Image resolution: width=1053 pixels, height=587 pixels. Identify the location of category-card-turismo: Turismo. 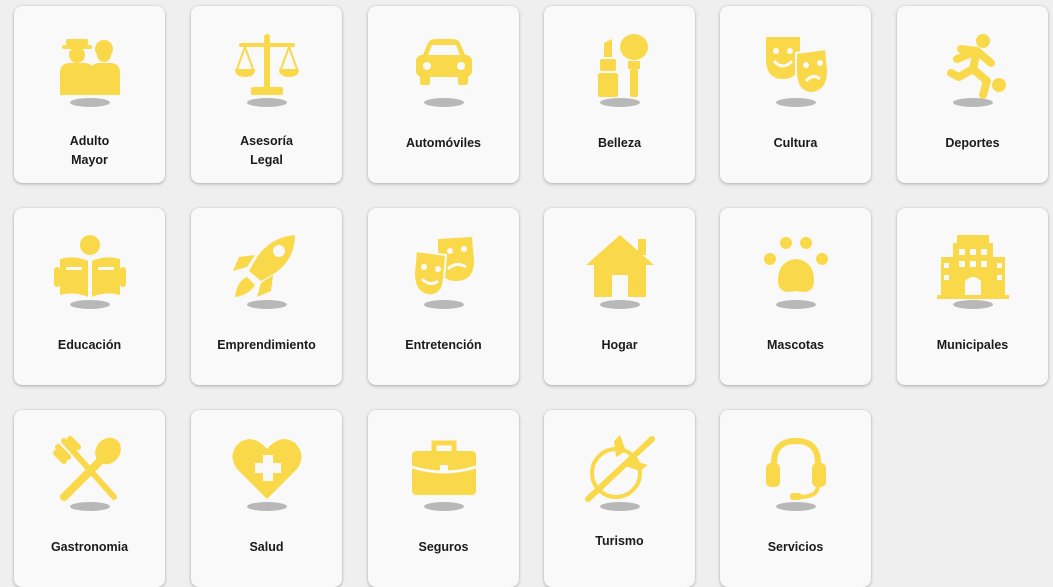
(619, 498).